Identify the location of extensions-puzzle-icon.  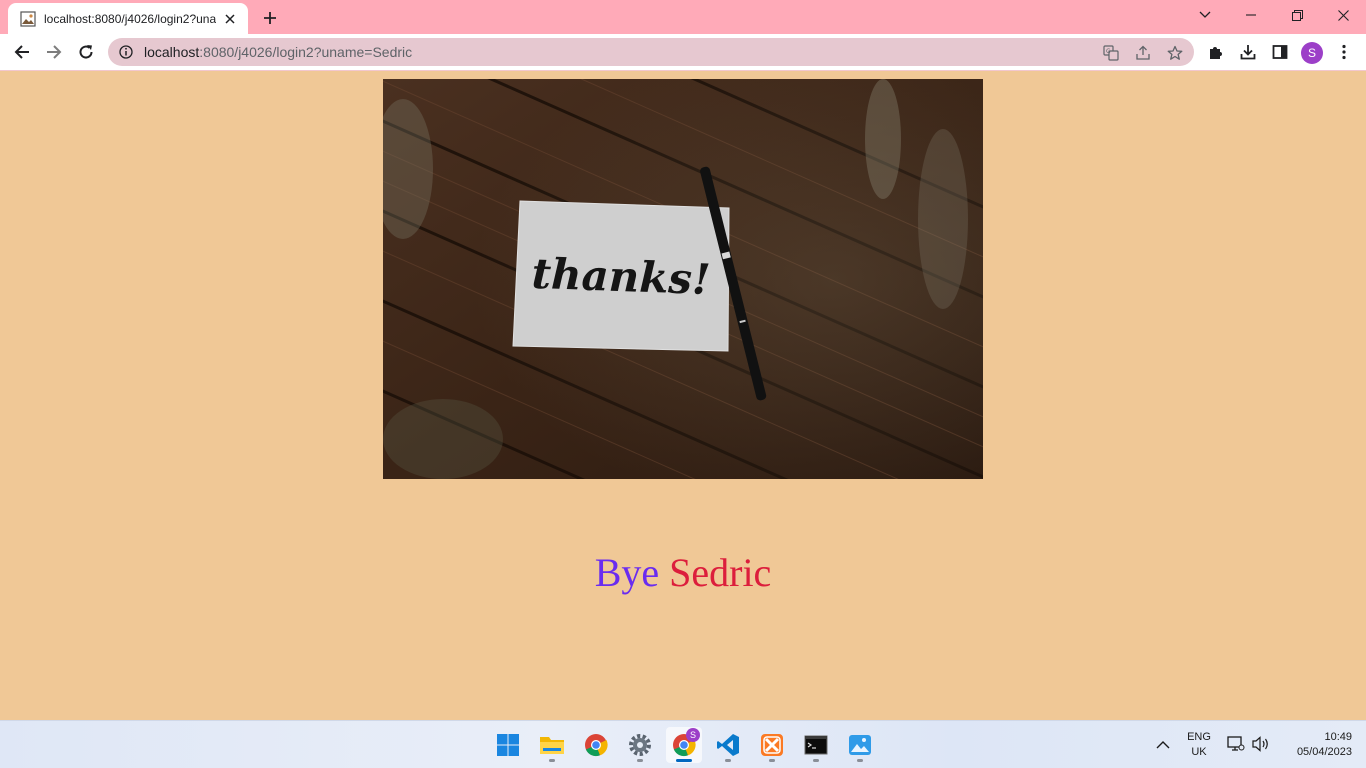
(1216, 52).